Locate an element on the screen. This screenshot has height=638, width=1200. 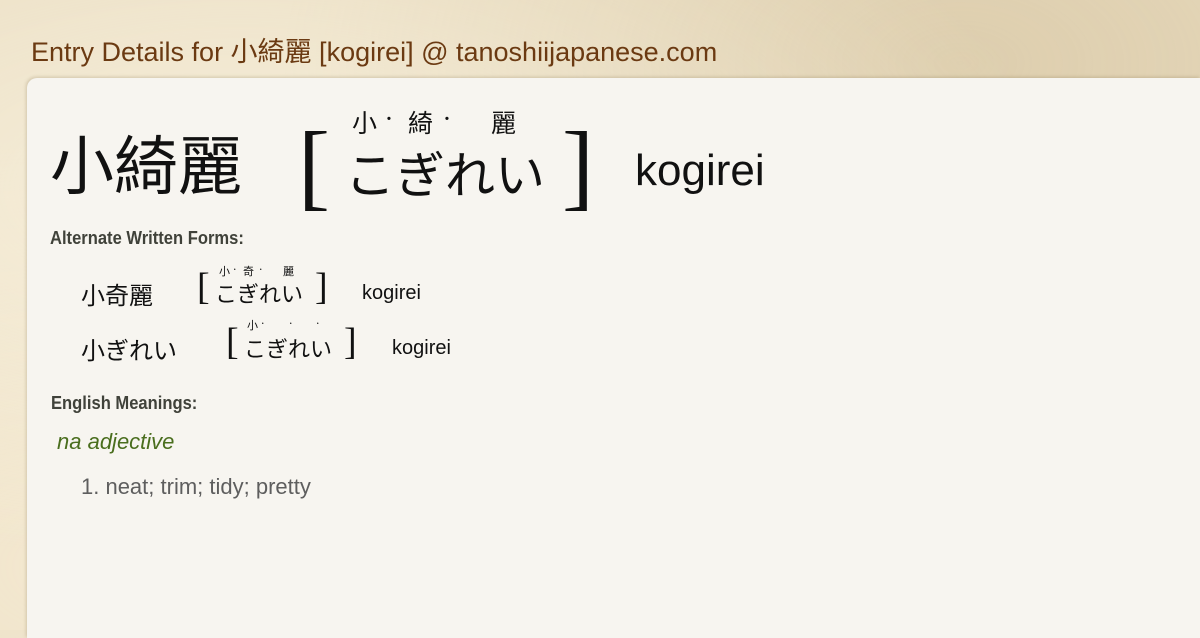
alternate-forms-label: Alternate Written Forms: is located at coordinates (147, 238).